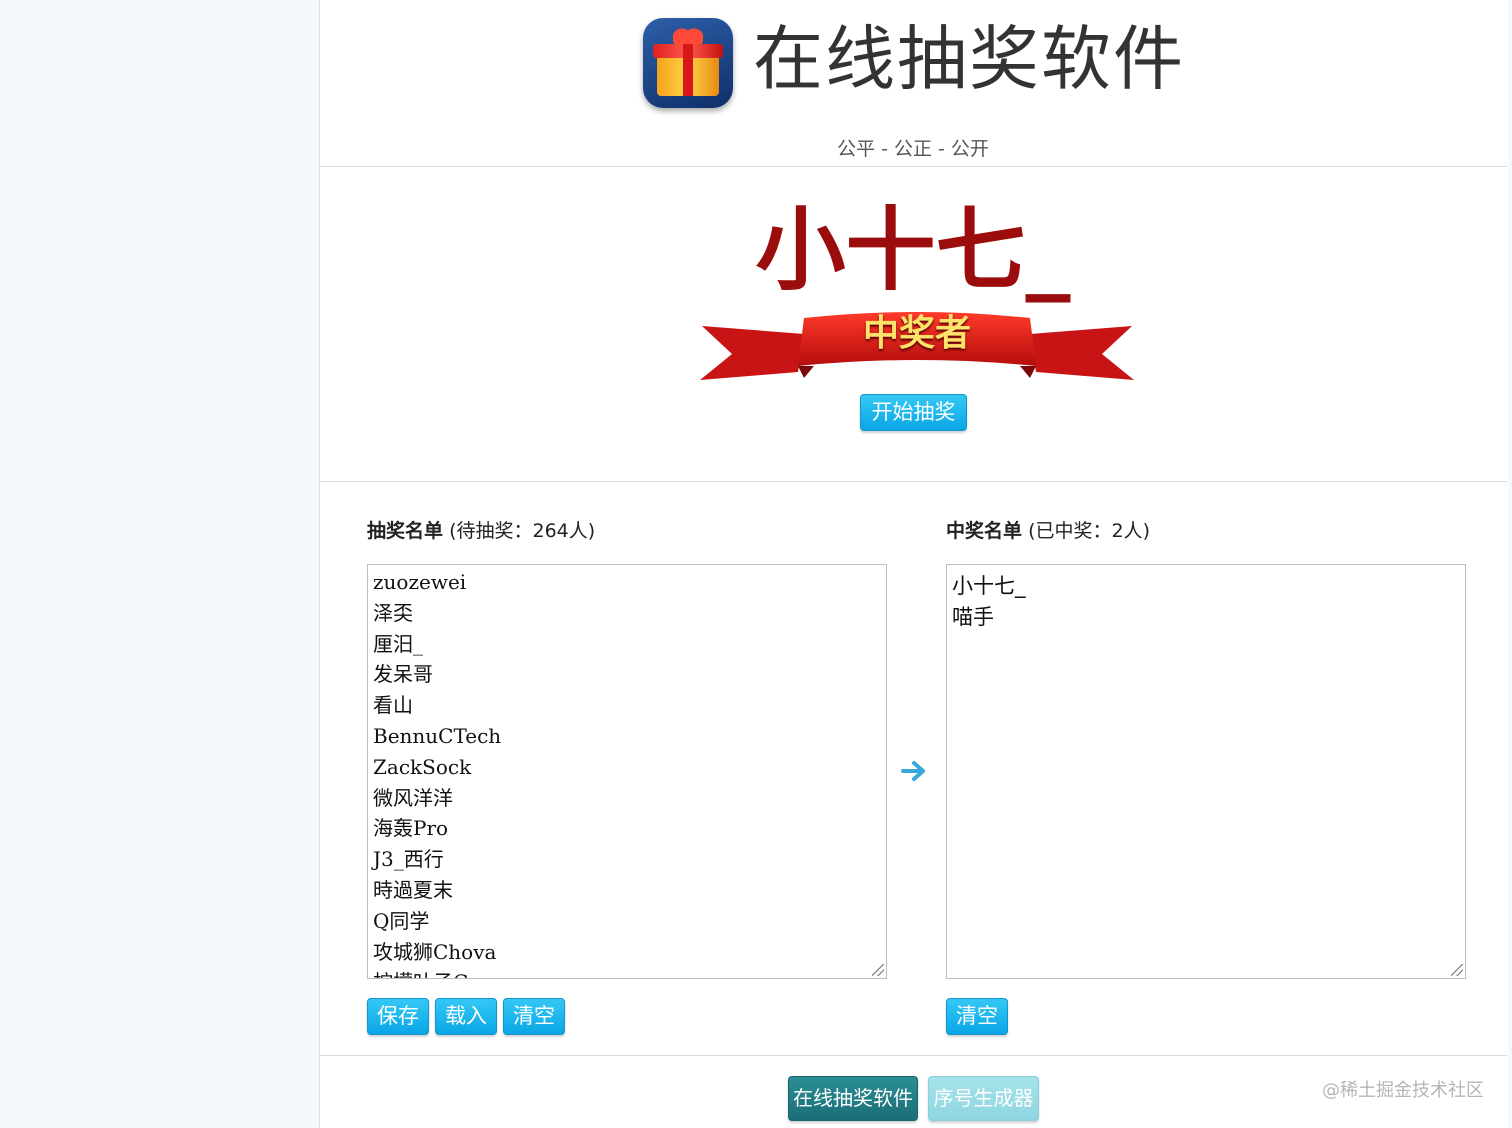 The width and height of the screenshot is (1512, 1128). Describe the element at coordinates (522, 531) in the screenshot. I see `draw-list-count: (待抽奖：264人)` at that location.